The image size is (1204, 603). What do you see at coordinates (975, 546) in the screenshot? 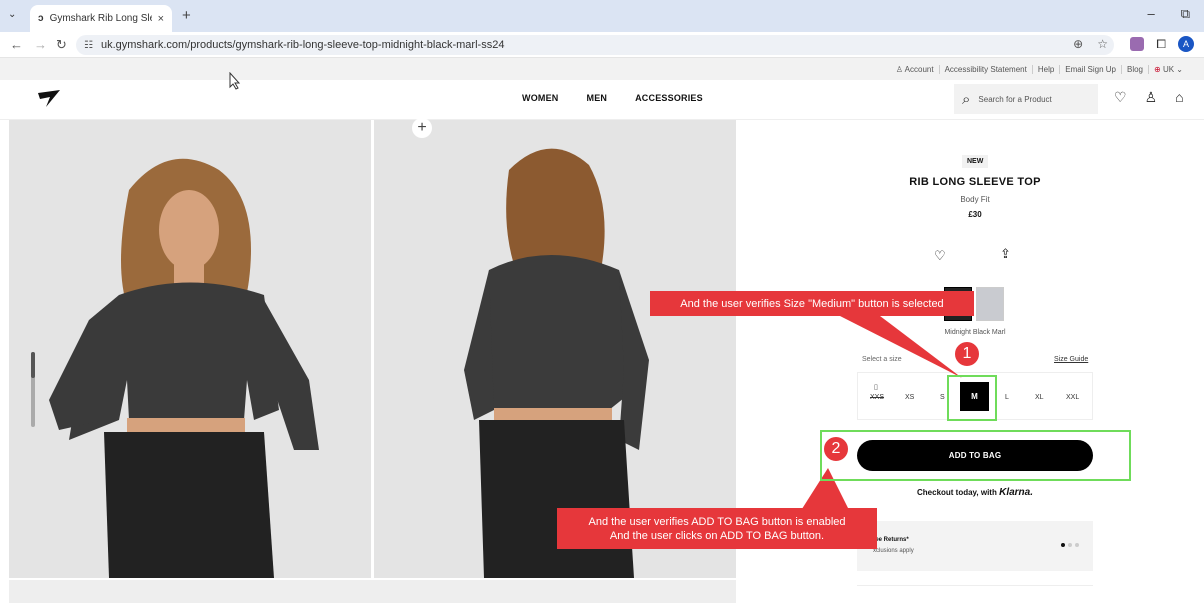
I see `free-returns-banner: ree Returns* xclusions apply` at bounding box center [975, 546].